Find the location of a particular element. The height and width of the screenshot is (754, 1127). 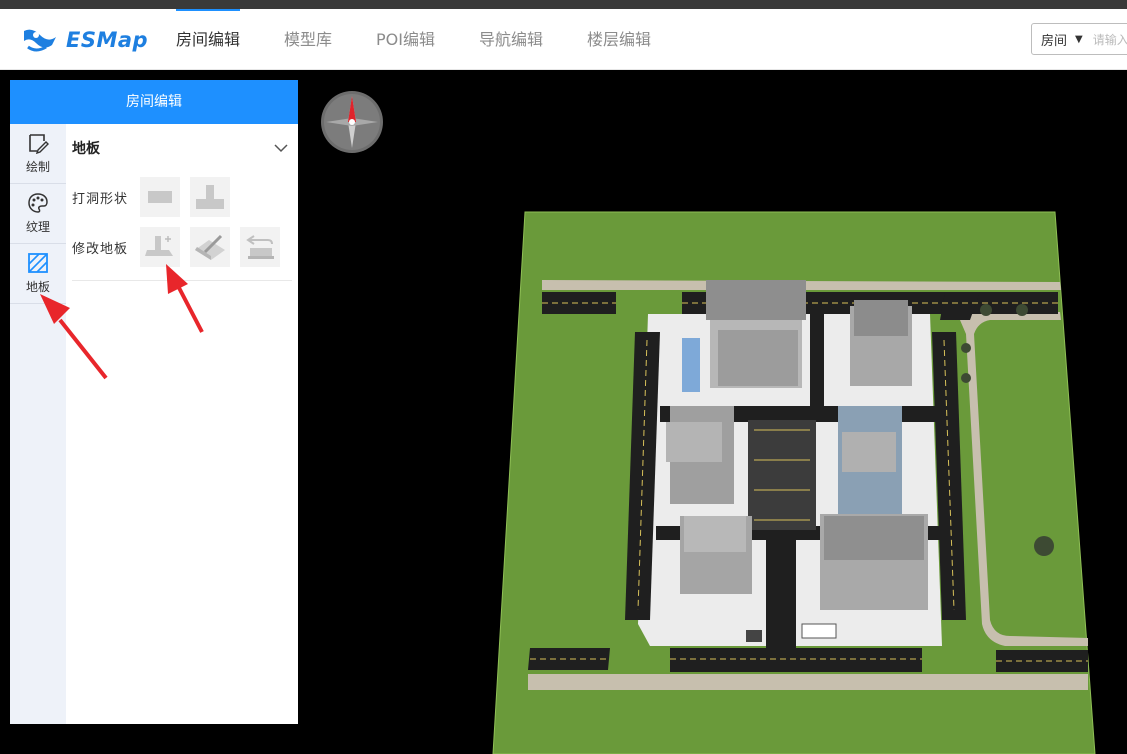

esmap-logo: ESMap is located at coordinates (85, 40).